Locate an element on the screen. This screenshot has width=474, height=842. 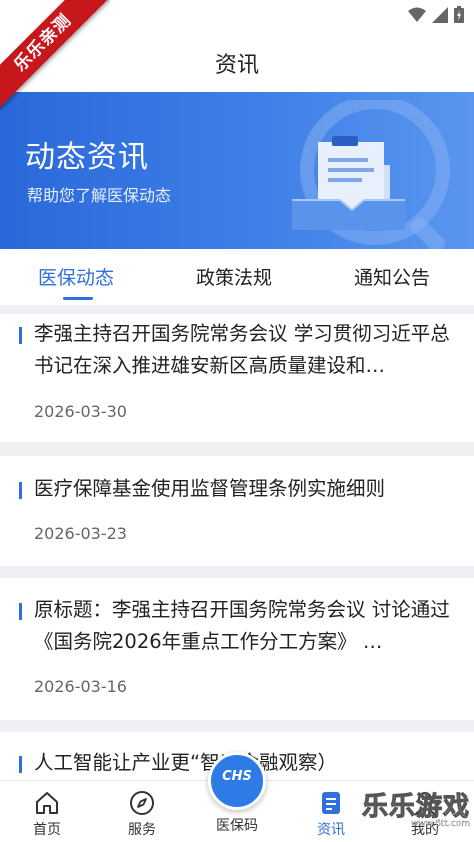
watermark-ribbon-text: 乐乐亲测 is located at coordinates (55, 55).